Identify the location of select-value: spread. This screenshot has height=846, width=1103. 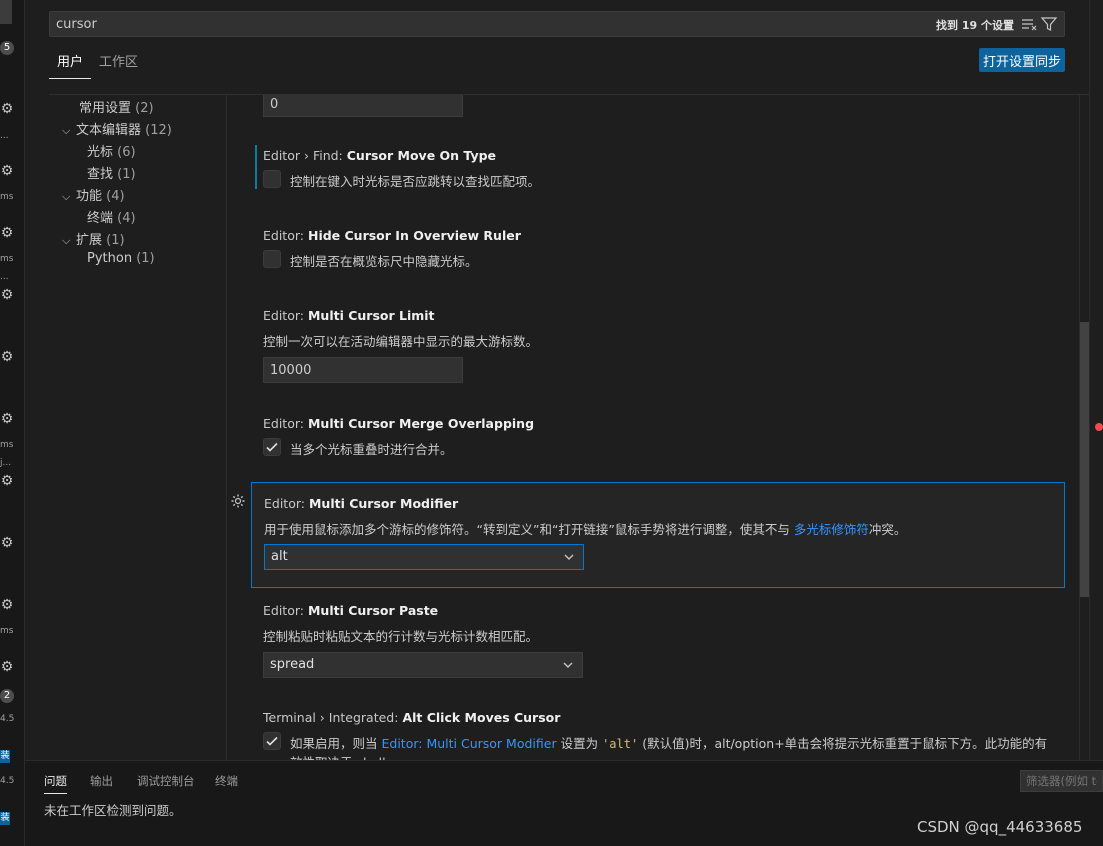
(292, 664).